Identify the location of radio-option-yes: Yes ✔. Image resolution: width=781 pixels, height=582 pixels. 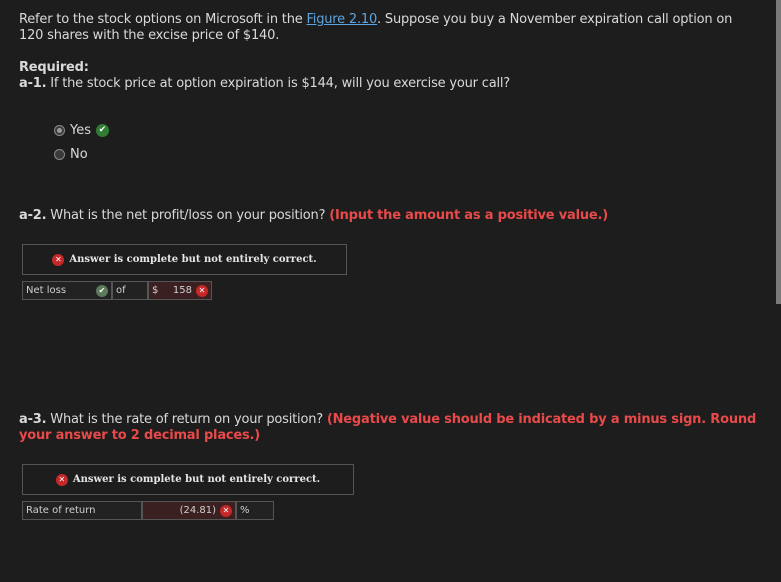
(81, 130).